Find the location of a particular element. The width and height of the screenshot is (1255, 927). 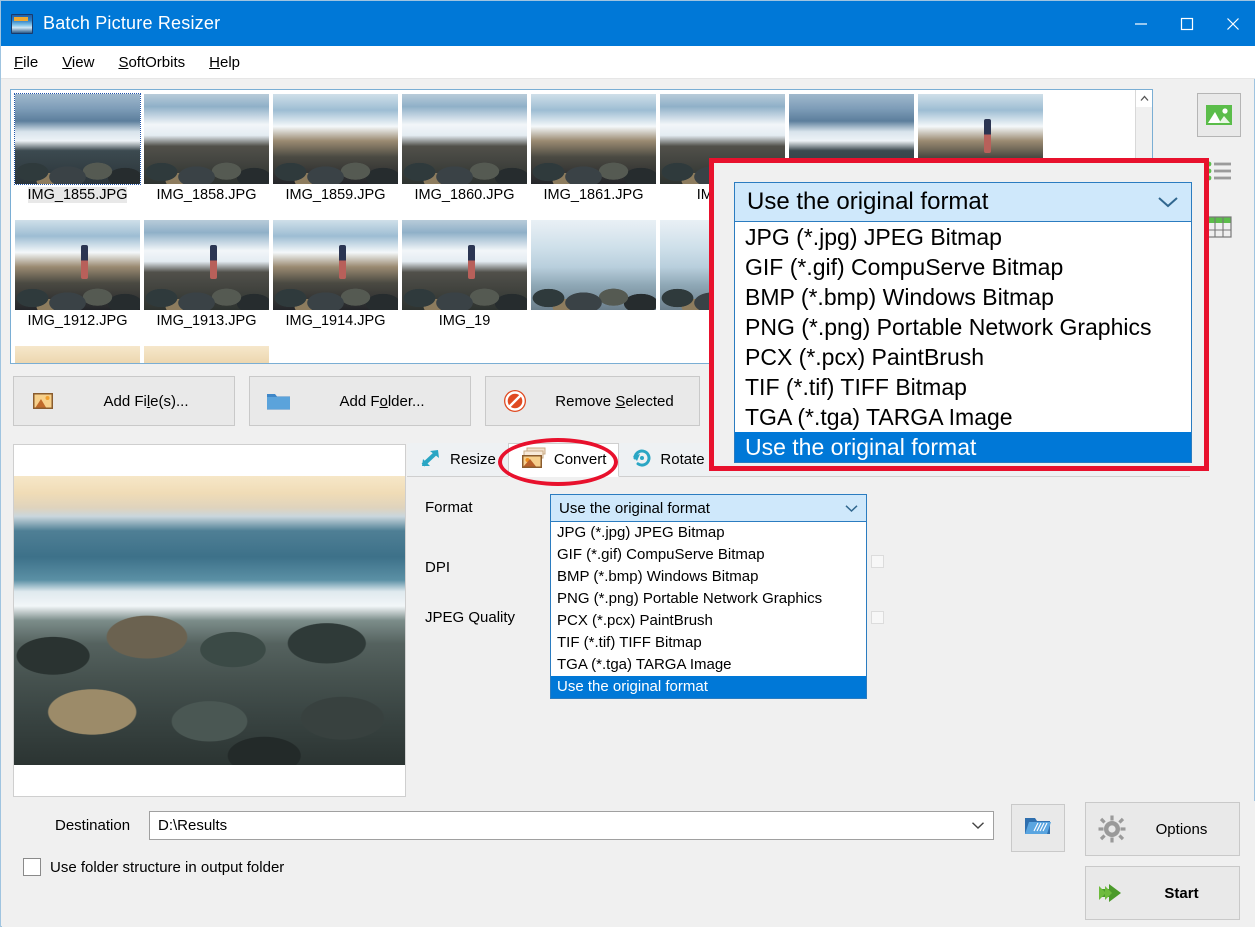

use-folder-structure-row: Use folder structure in output folder is located at coordinates (153, 867).